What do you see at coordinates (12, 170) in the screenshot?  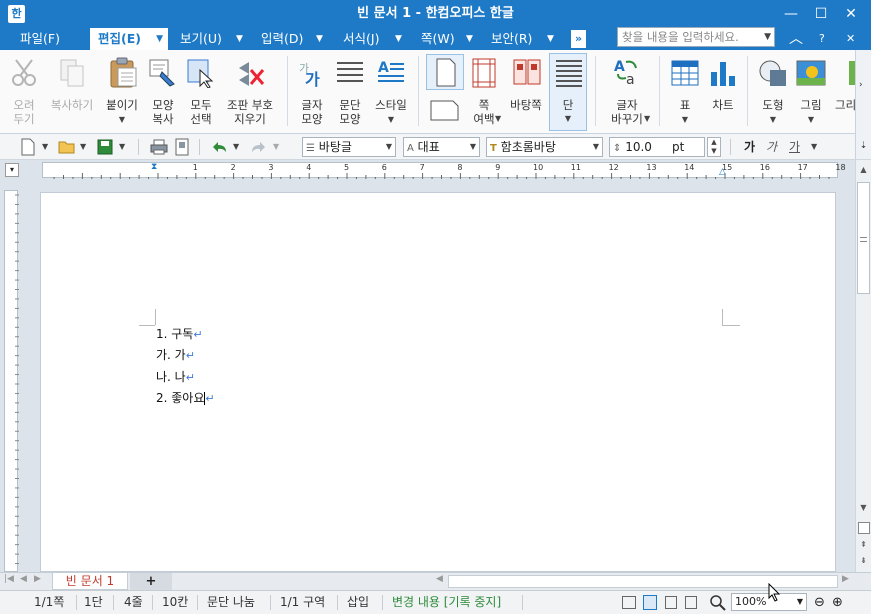 I see `ruler-toggle: ▾` at bounding box center [12, 170].